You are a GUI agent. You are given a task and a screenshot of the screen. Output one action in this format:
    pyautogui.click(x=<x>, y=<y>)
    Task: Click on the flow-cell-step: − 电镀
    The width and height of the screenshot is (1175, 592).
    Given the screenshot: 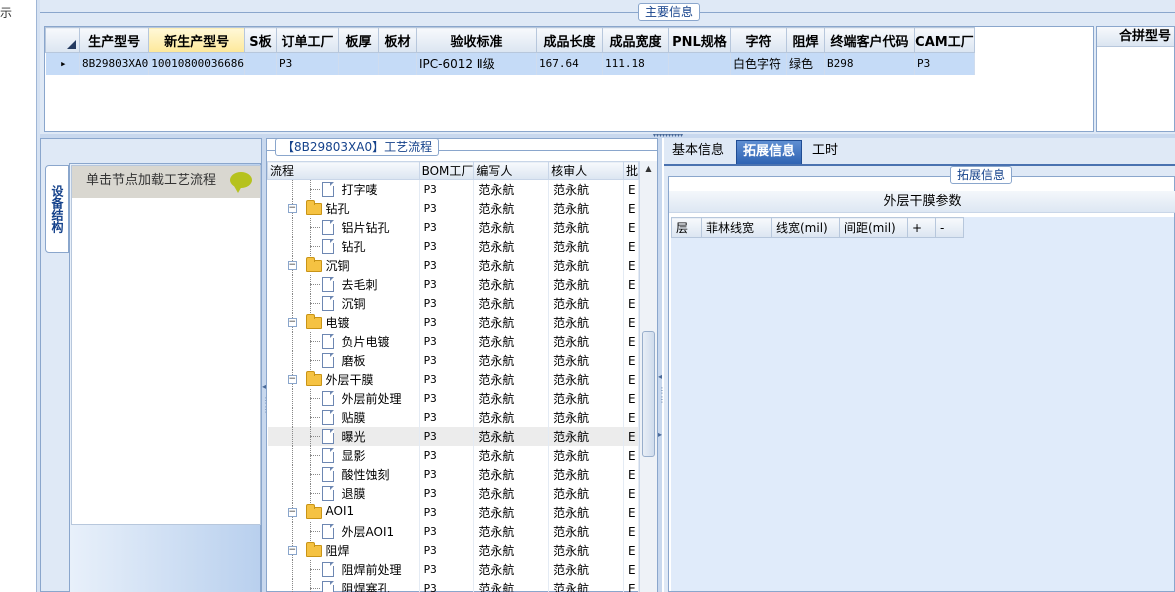 What is the action you would take?
    pyautogui.click(x=343, y=322)
    